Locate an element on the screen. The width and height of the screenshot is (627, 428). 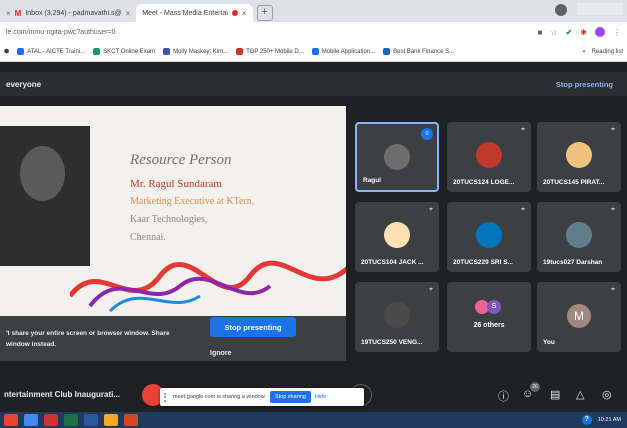
slide-speaker-name: Mr. Ragul Sundaram is located at coordinates (176, 184).